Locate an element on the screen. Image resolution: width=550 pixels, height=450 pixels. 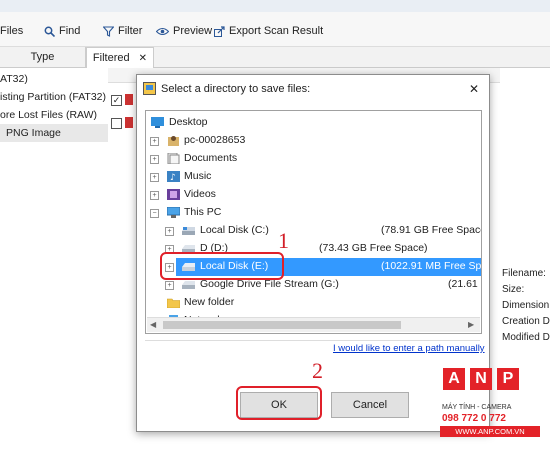
left-tree-item: AT32) is located at coordinates (54, 79).